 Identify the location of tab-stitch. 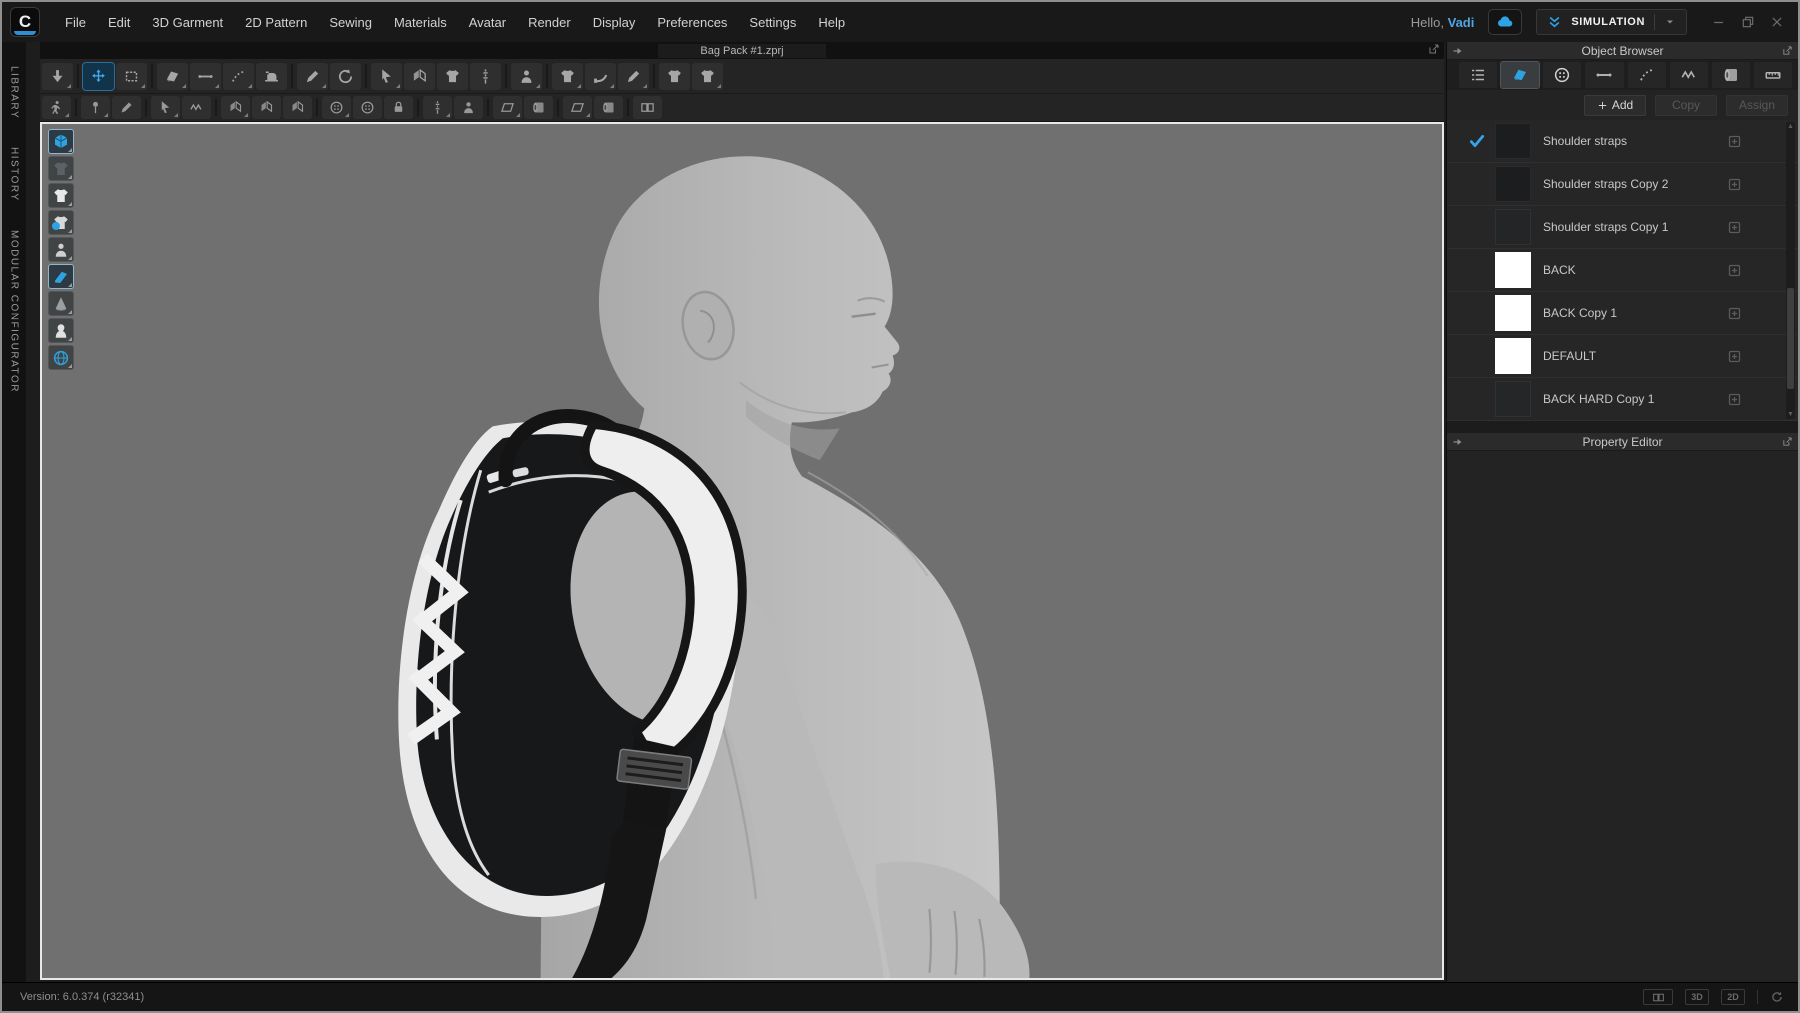
(1646, 75).